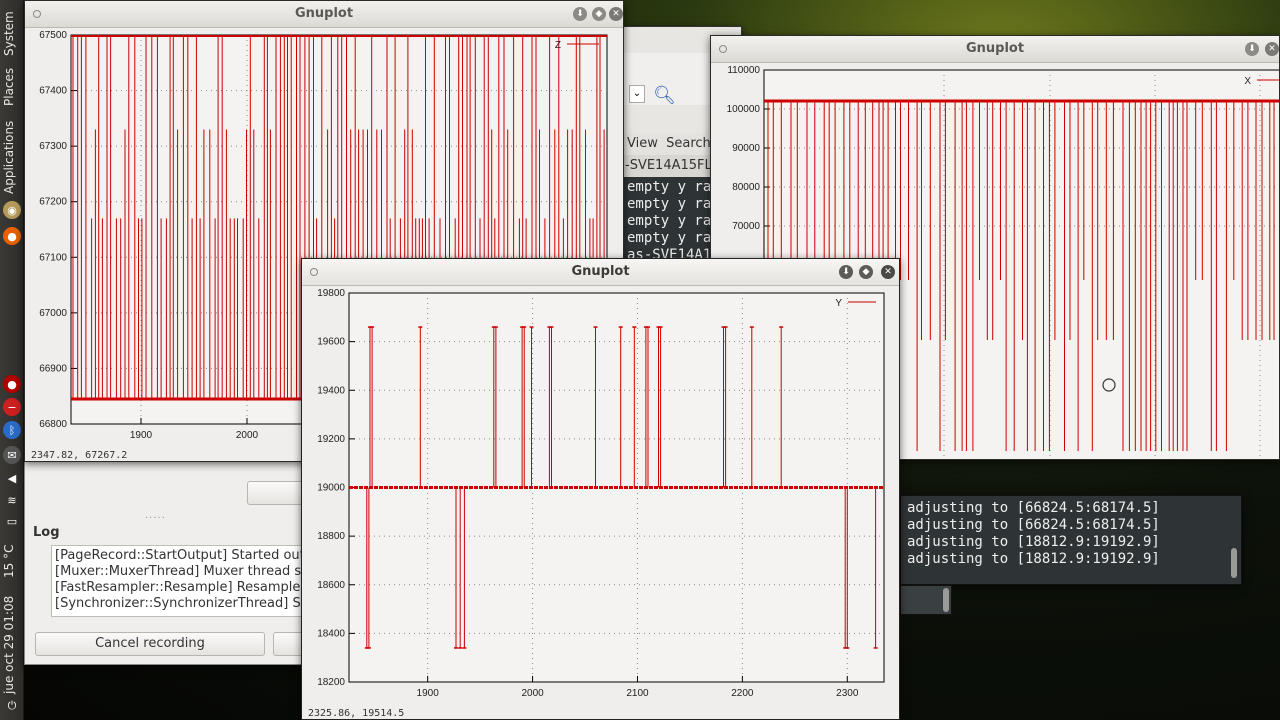 This screenshot has height=720, width=1280. I want to click on search-icon: 🔍︎, so click(664, 95).